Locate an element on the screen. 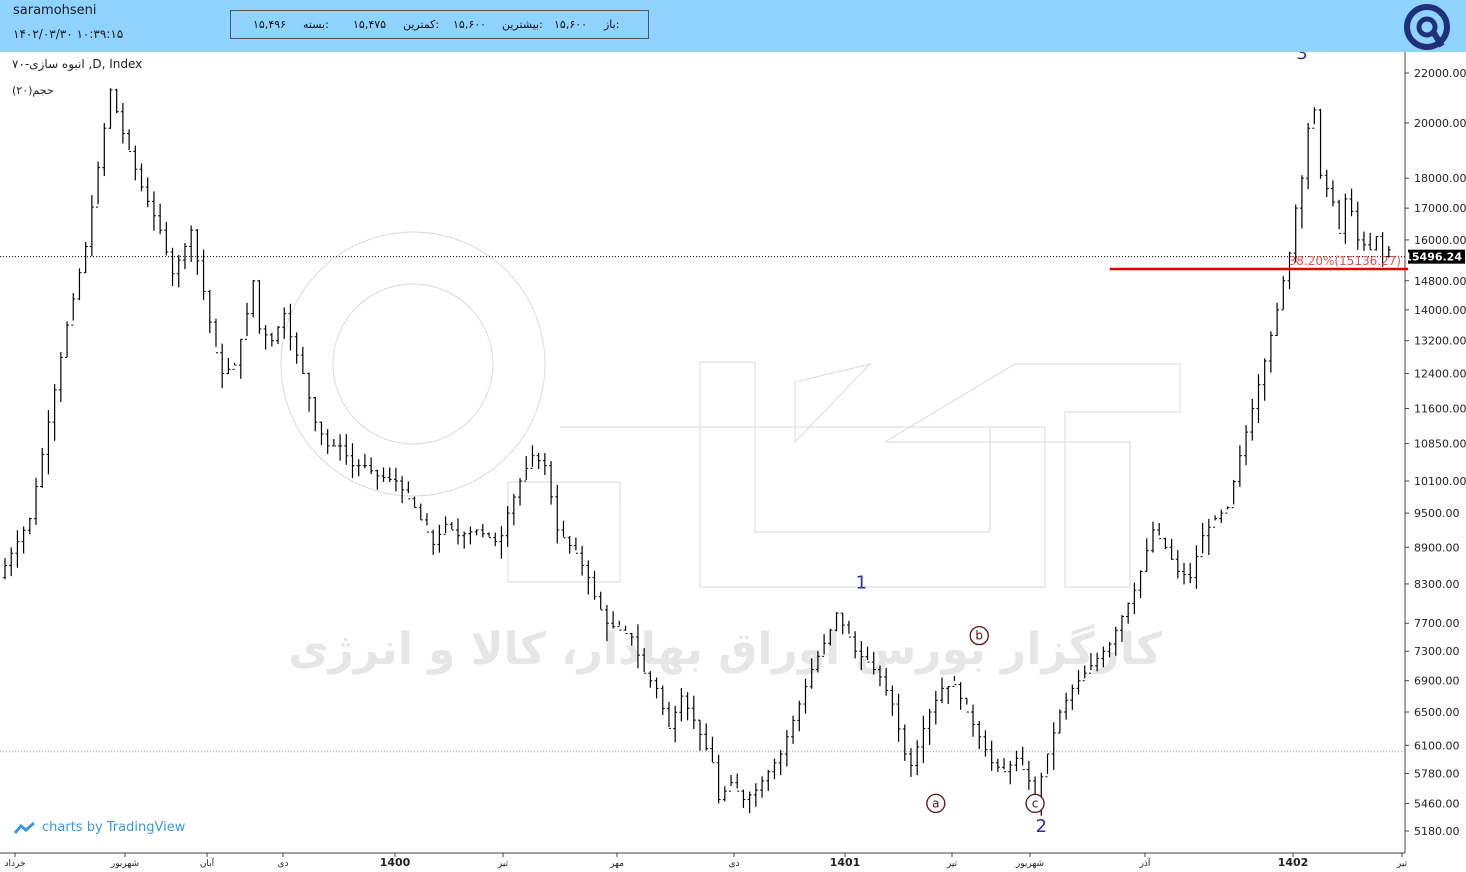  symbol-label: انبوه سازی-۷۰ ,D, Index is located at coordinates (77, 64).